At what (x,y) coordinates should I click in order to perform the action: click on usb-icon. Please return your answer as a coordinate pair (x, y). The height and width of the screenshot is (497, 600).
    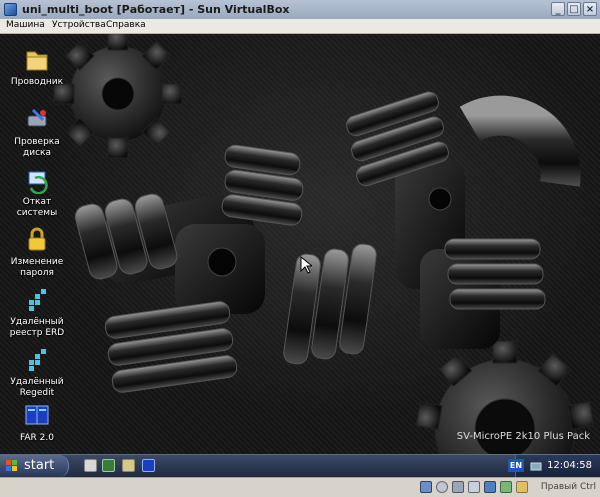
    Looking at the image, I should click on (474, 487).